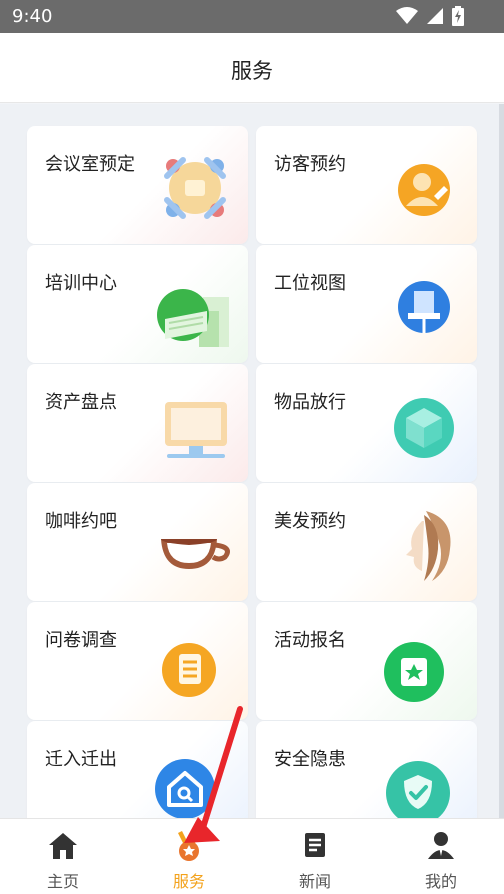 Image resolution: width=504 pixels, height=894 pixels. I want to click on meeting-people-icon, so click(195, 188).